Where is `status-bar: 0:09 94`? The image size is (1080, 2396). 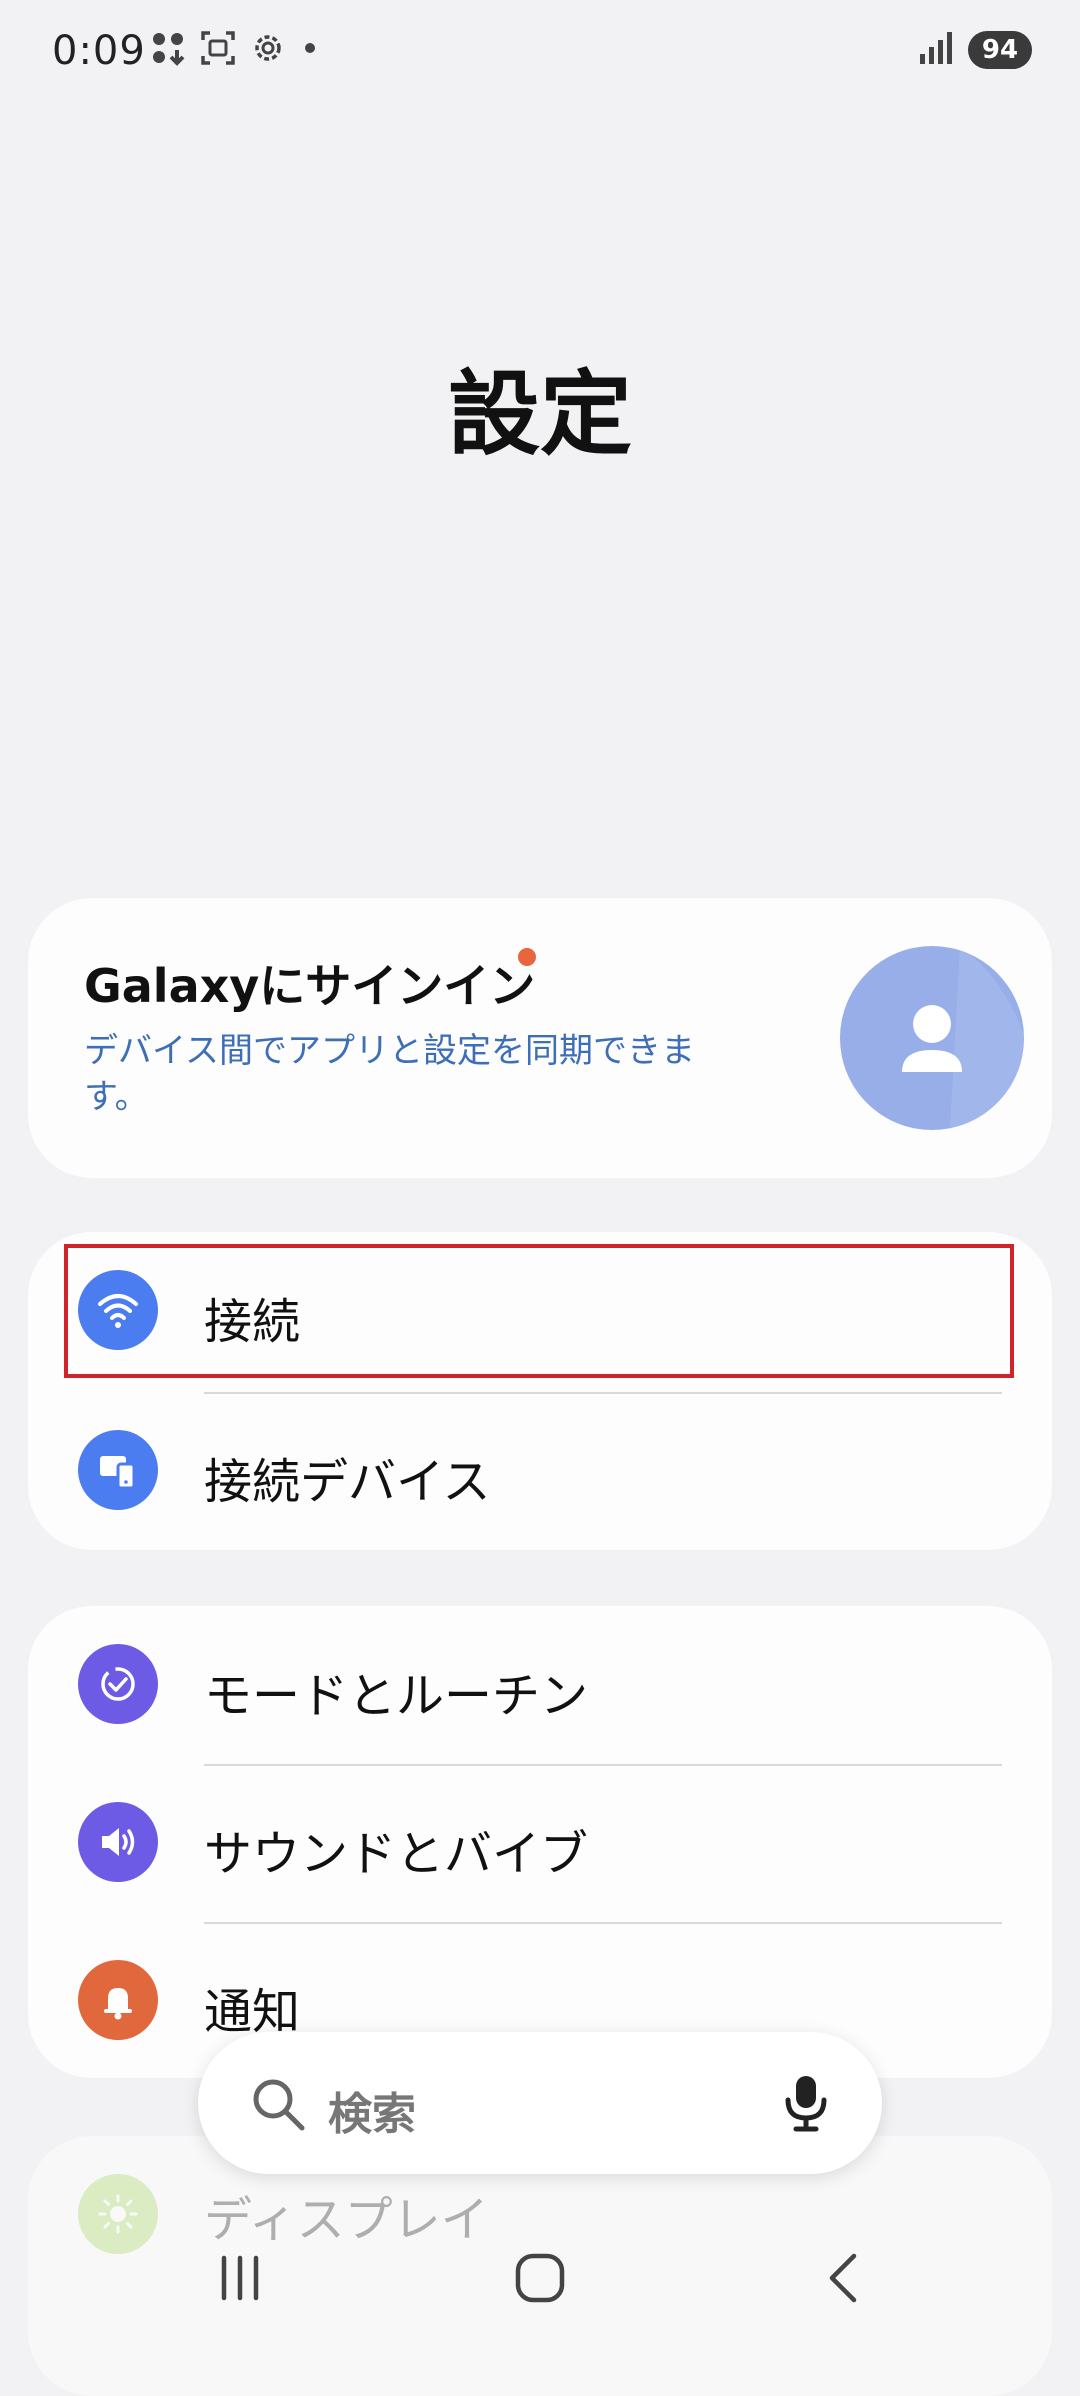 status-bar: 0:09 94 is located at coordinates (540, 52).